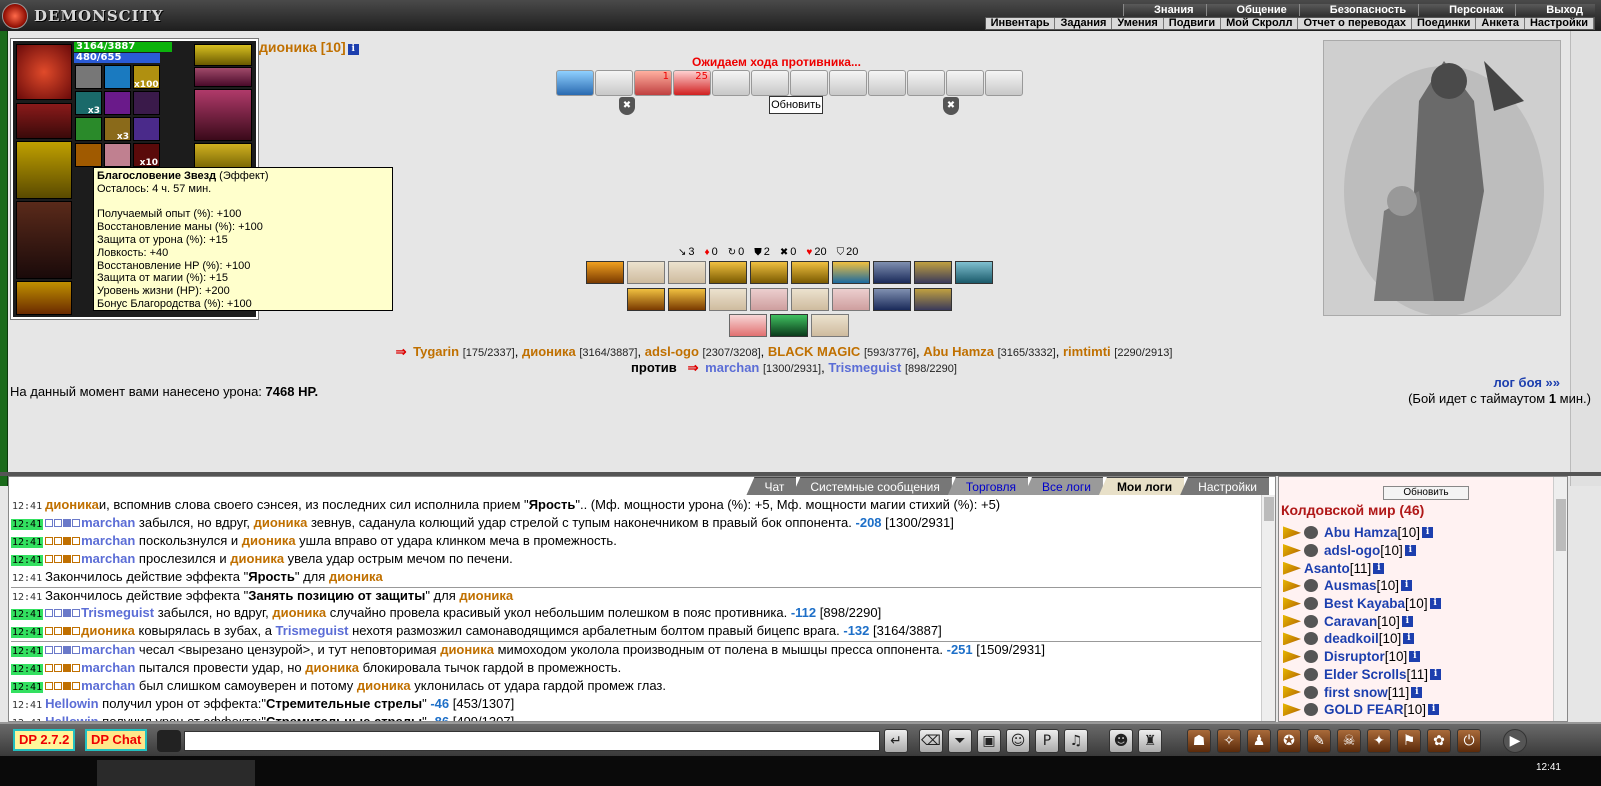 Image resolution: width=1601 pixels, height=786 pixels. Describe the element at coordinates (1561, 525) in the screenshot. I see `online-scrollbar-thumb` at that location.